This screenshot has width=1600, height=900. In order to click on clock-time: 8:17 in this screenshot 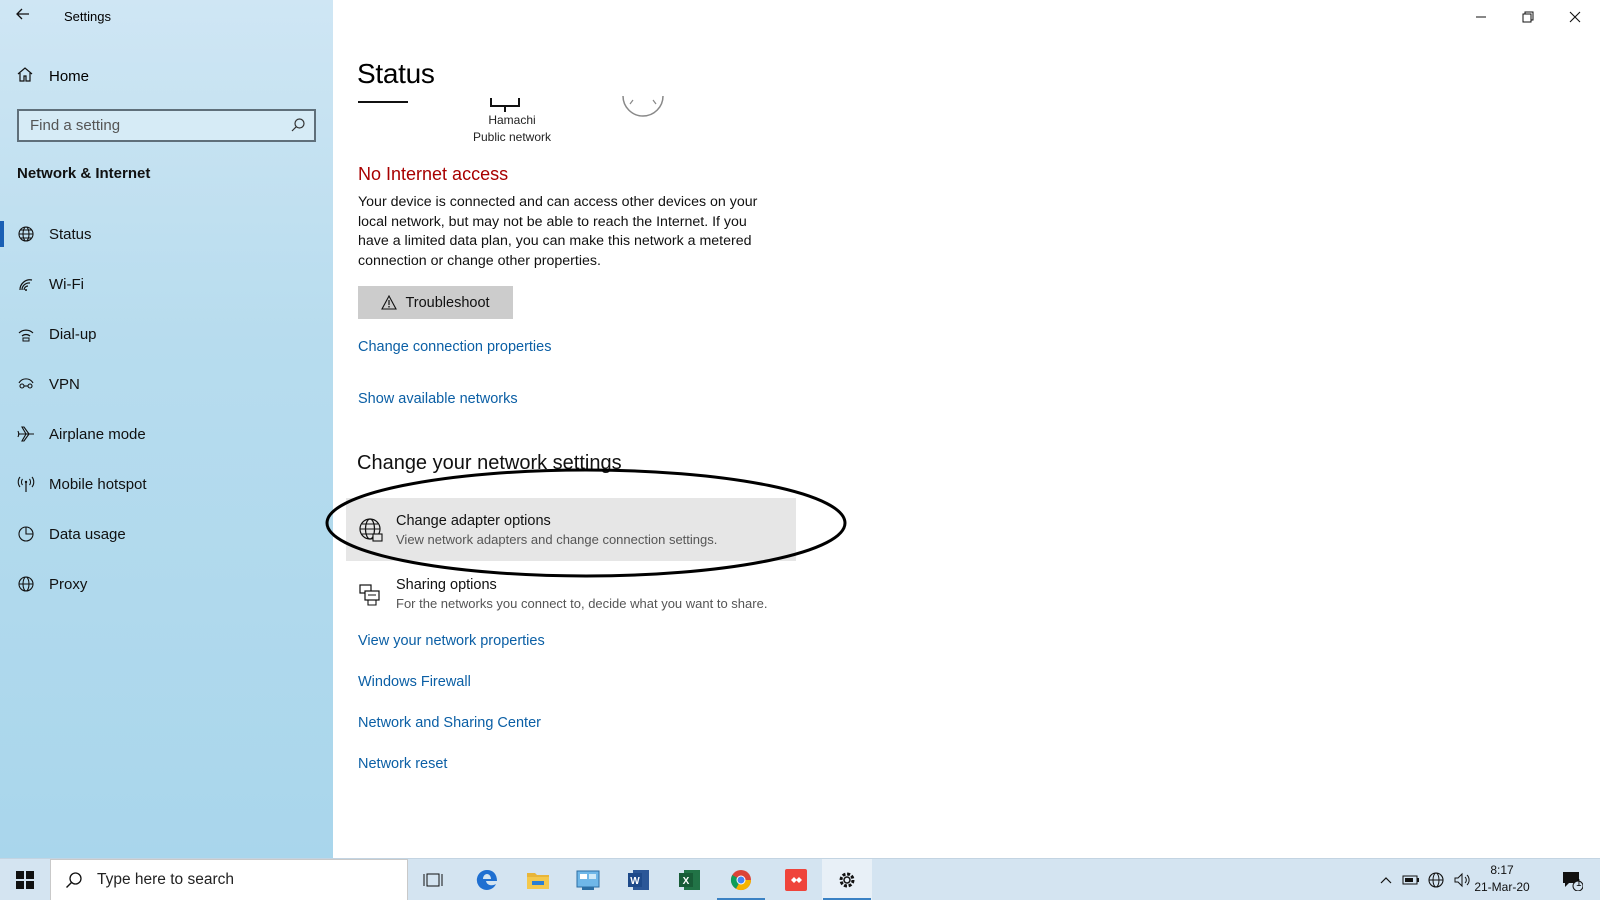, I will do `click(1502, 870)`.